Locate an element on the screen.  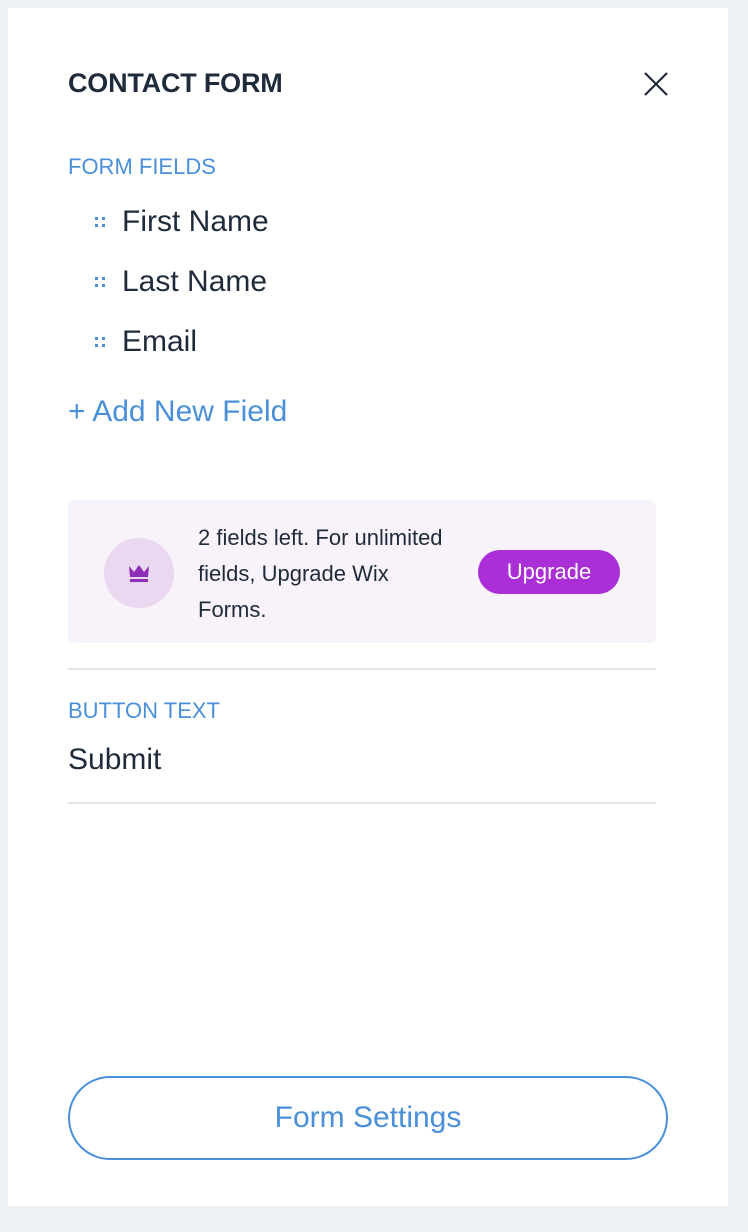
field-item-last-name: Last Name is located at coordinates (179, 282).